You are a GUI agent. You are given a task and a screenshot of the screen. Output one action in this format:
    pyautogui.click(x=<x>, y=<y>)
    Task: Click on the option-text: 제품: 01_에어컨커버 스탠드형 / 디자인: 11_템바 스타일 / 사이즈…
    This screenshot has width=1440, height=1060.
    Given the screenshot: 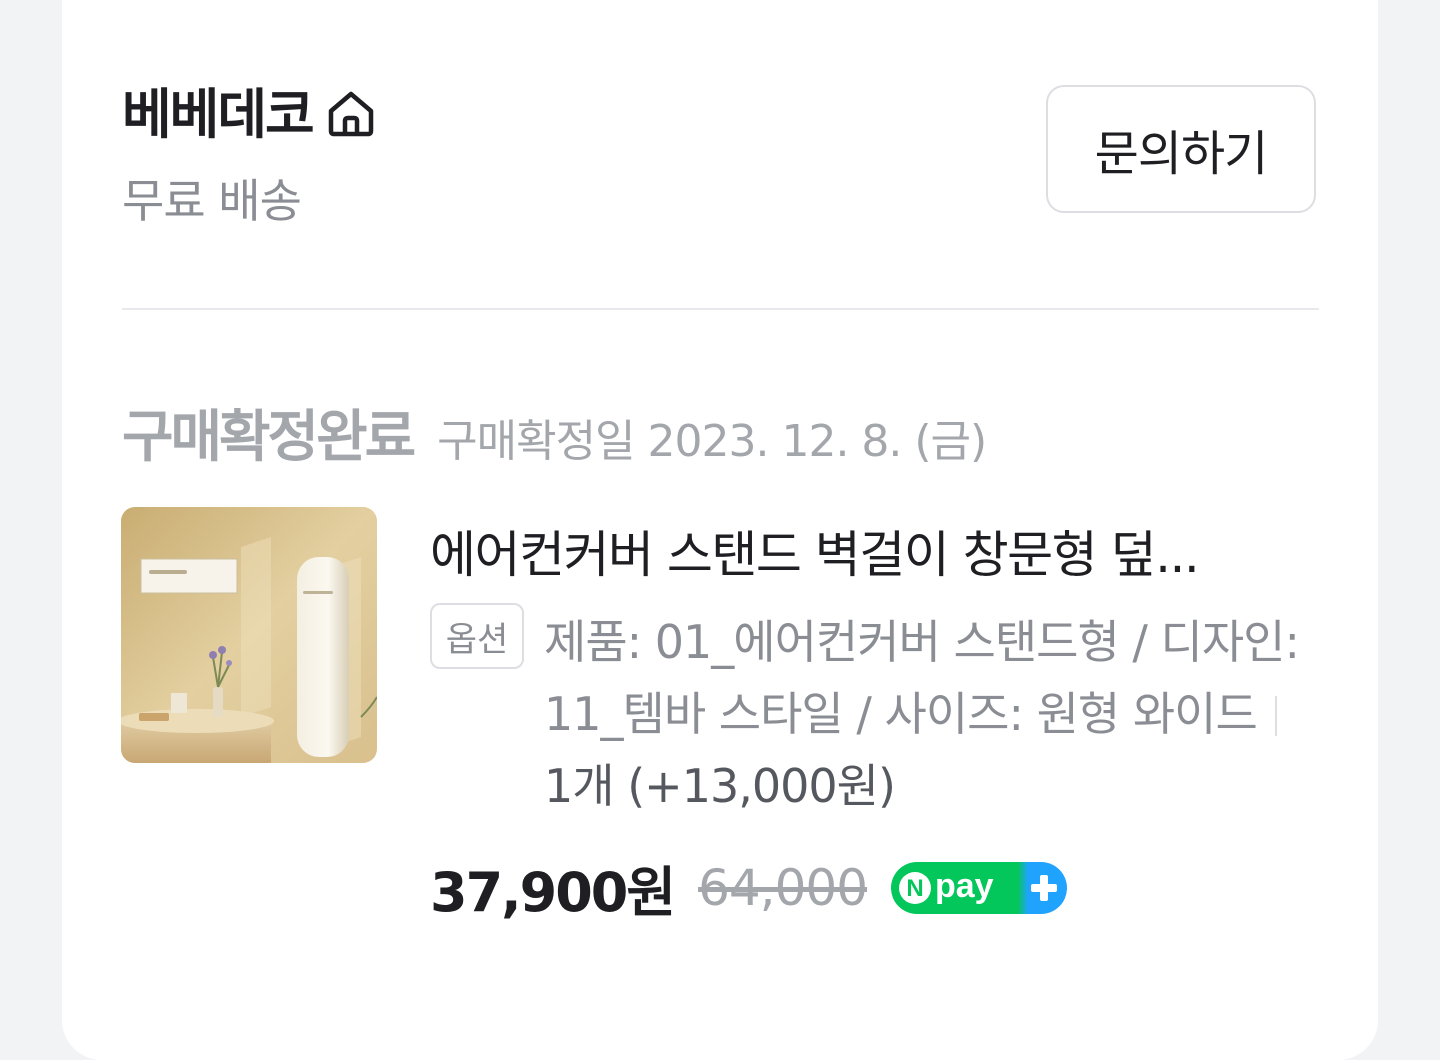 What is the action you would take?
    pyautogui.click(x=922, y=678)
    